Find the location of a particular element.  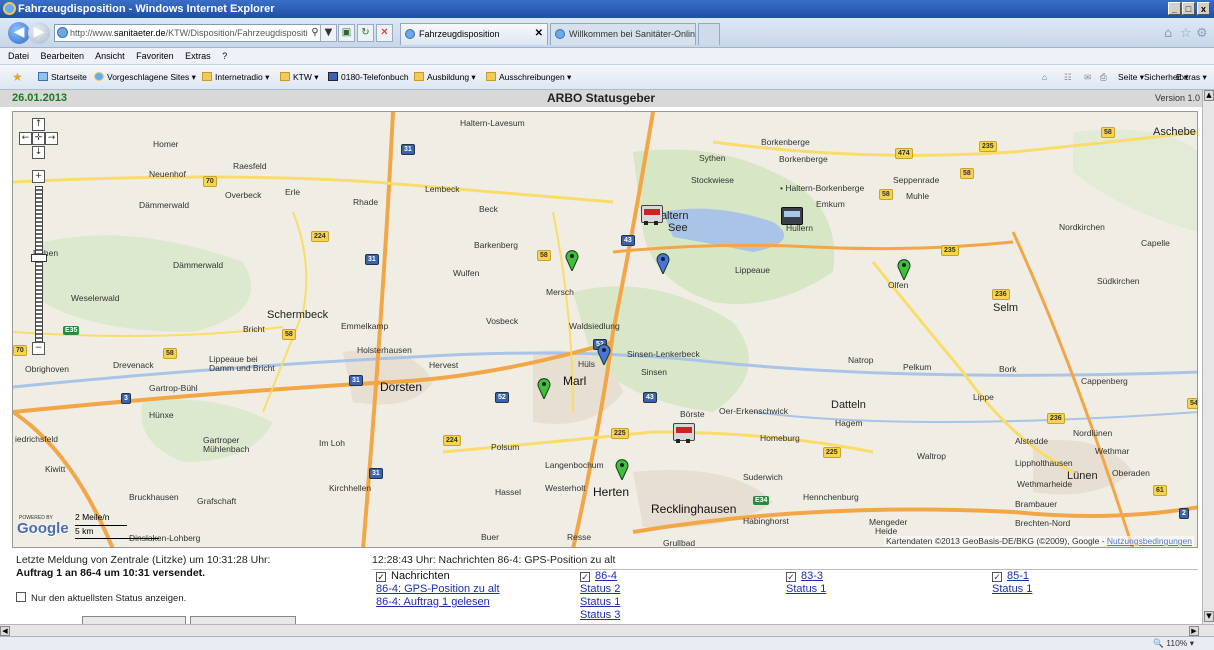

checkbox-unchecked is located at coordinates (21, 597).